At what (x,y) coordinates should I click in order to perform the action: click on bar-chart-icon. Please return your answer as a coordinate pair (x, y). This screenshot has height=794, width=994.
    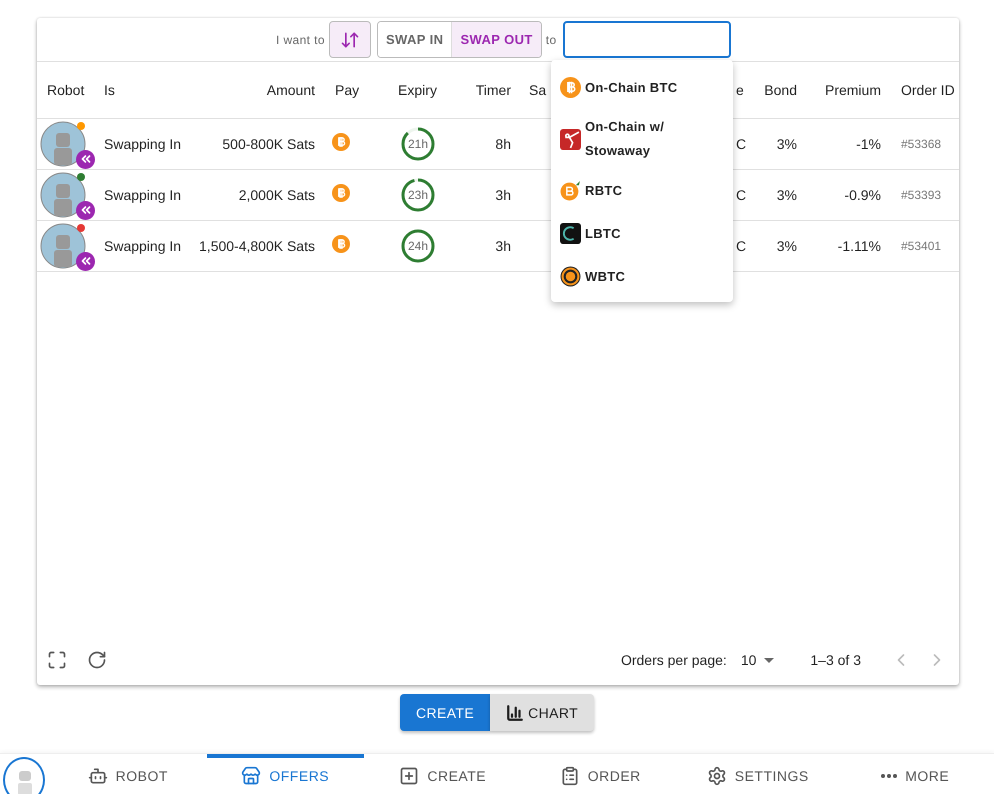
    Looking at the image, I should click on (515, 713).